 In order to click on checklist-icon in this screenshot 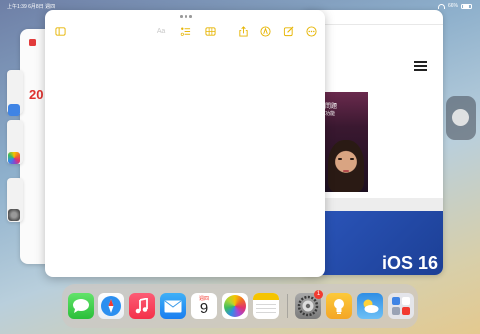, I will do `click(185, 31)`.